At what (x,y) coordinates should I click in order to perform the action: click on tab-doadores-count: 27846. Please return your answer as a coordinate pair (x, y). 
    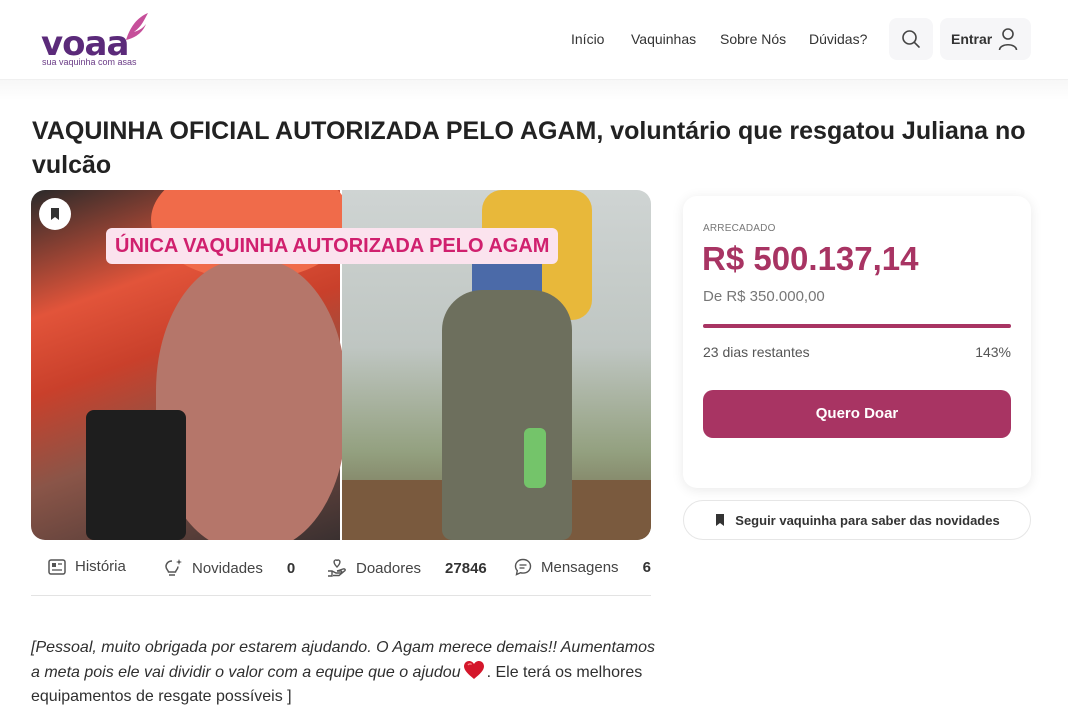
    Looking at the image, I should click on (466, 568).